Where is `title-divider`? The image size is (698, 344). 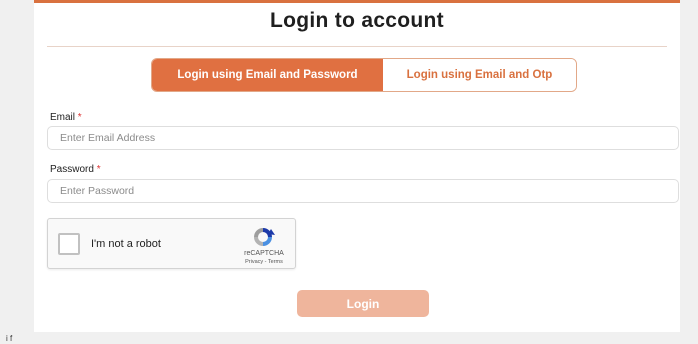
title-divider is located at coordinates (357, 46).